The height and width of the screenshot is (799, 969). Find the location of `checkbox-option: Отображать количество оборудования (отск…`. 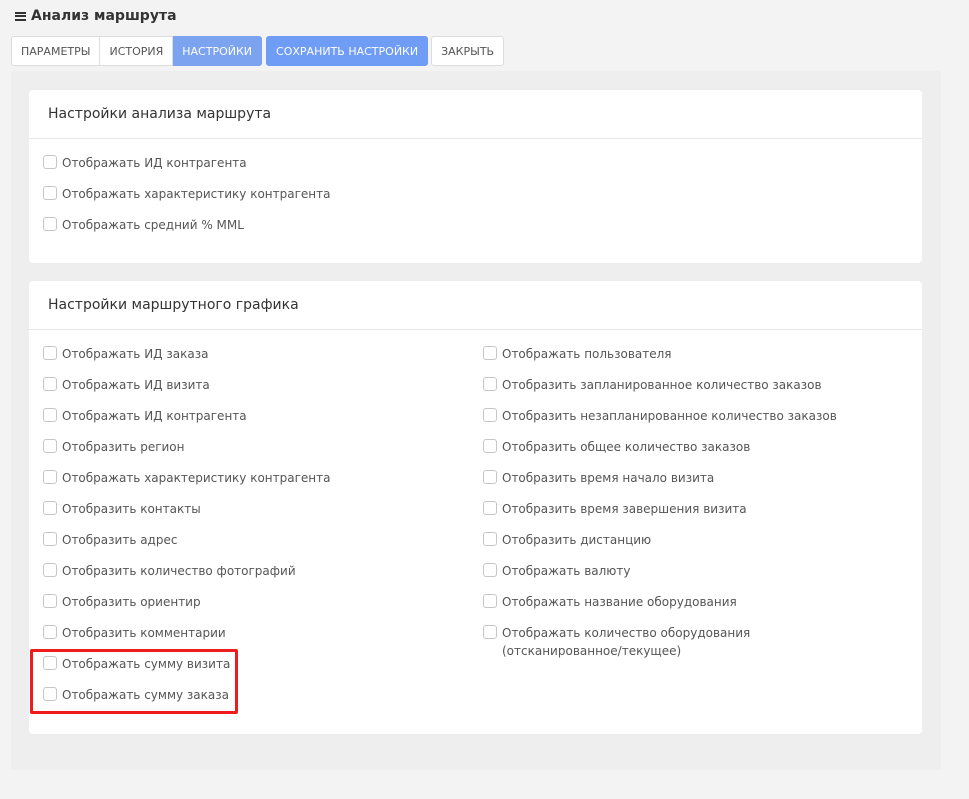

checkbox-option: Отображать количество оборудования (отск… is located at coordinates (675, 642).